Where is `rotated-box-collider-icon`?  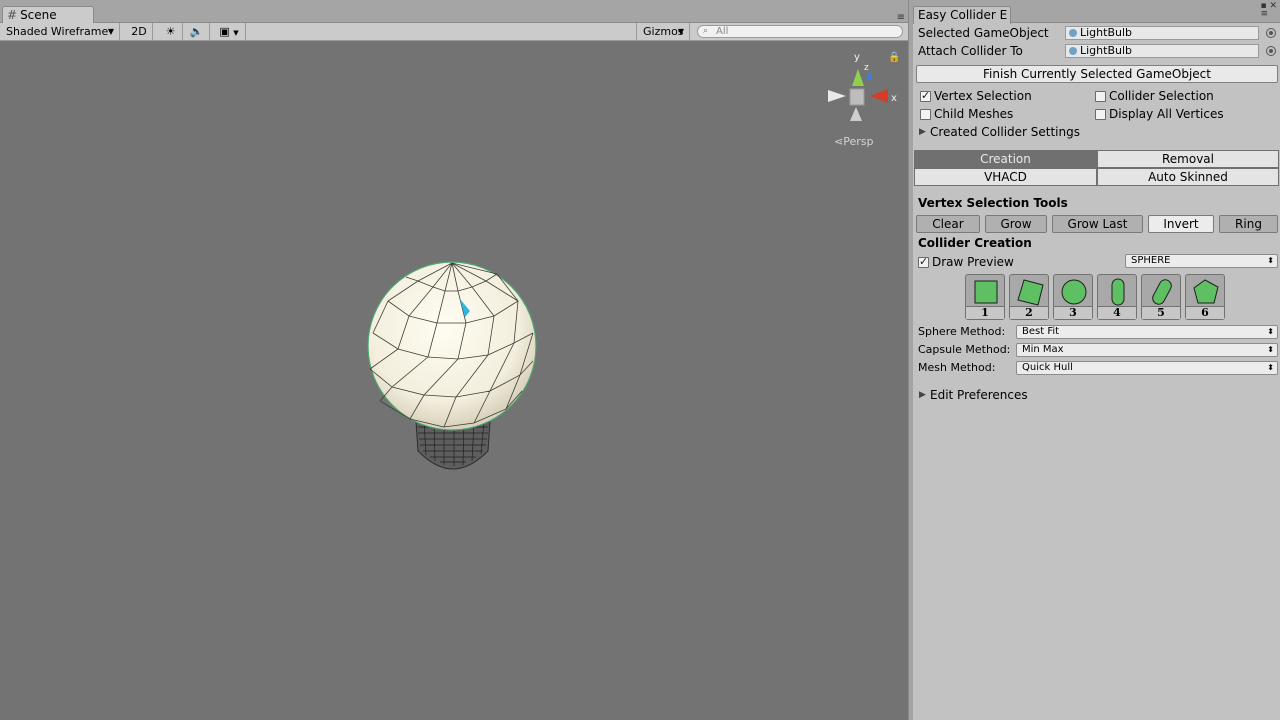 rotated-box-collider-icon is located at coordinates (1030, 292).